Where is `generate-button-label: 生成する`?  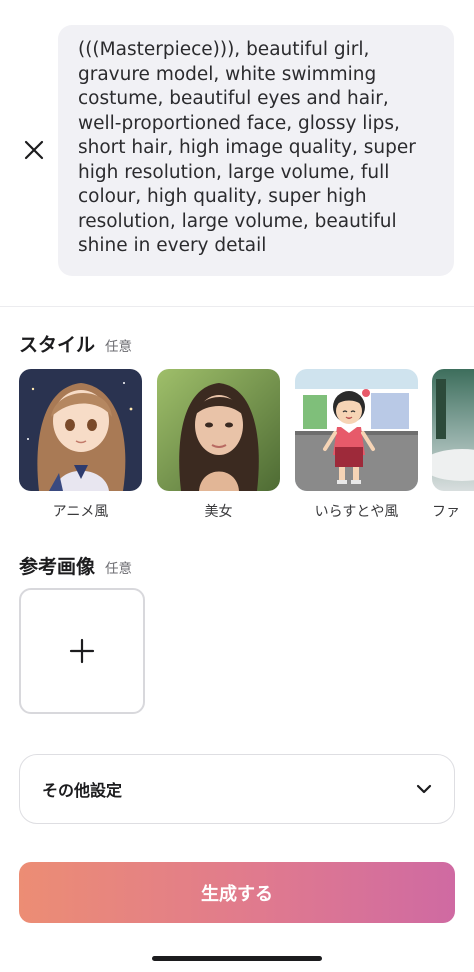 generate-button-label: 生成する is located at coordinates (237, 894).